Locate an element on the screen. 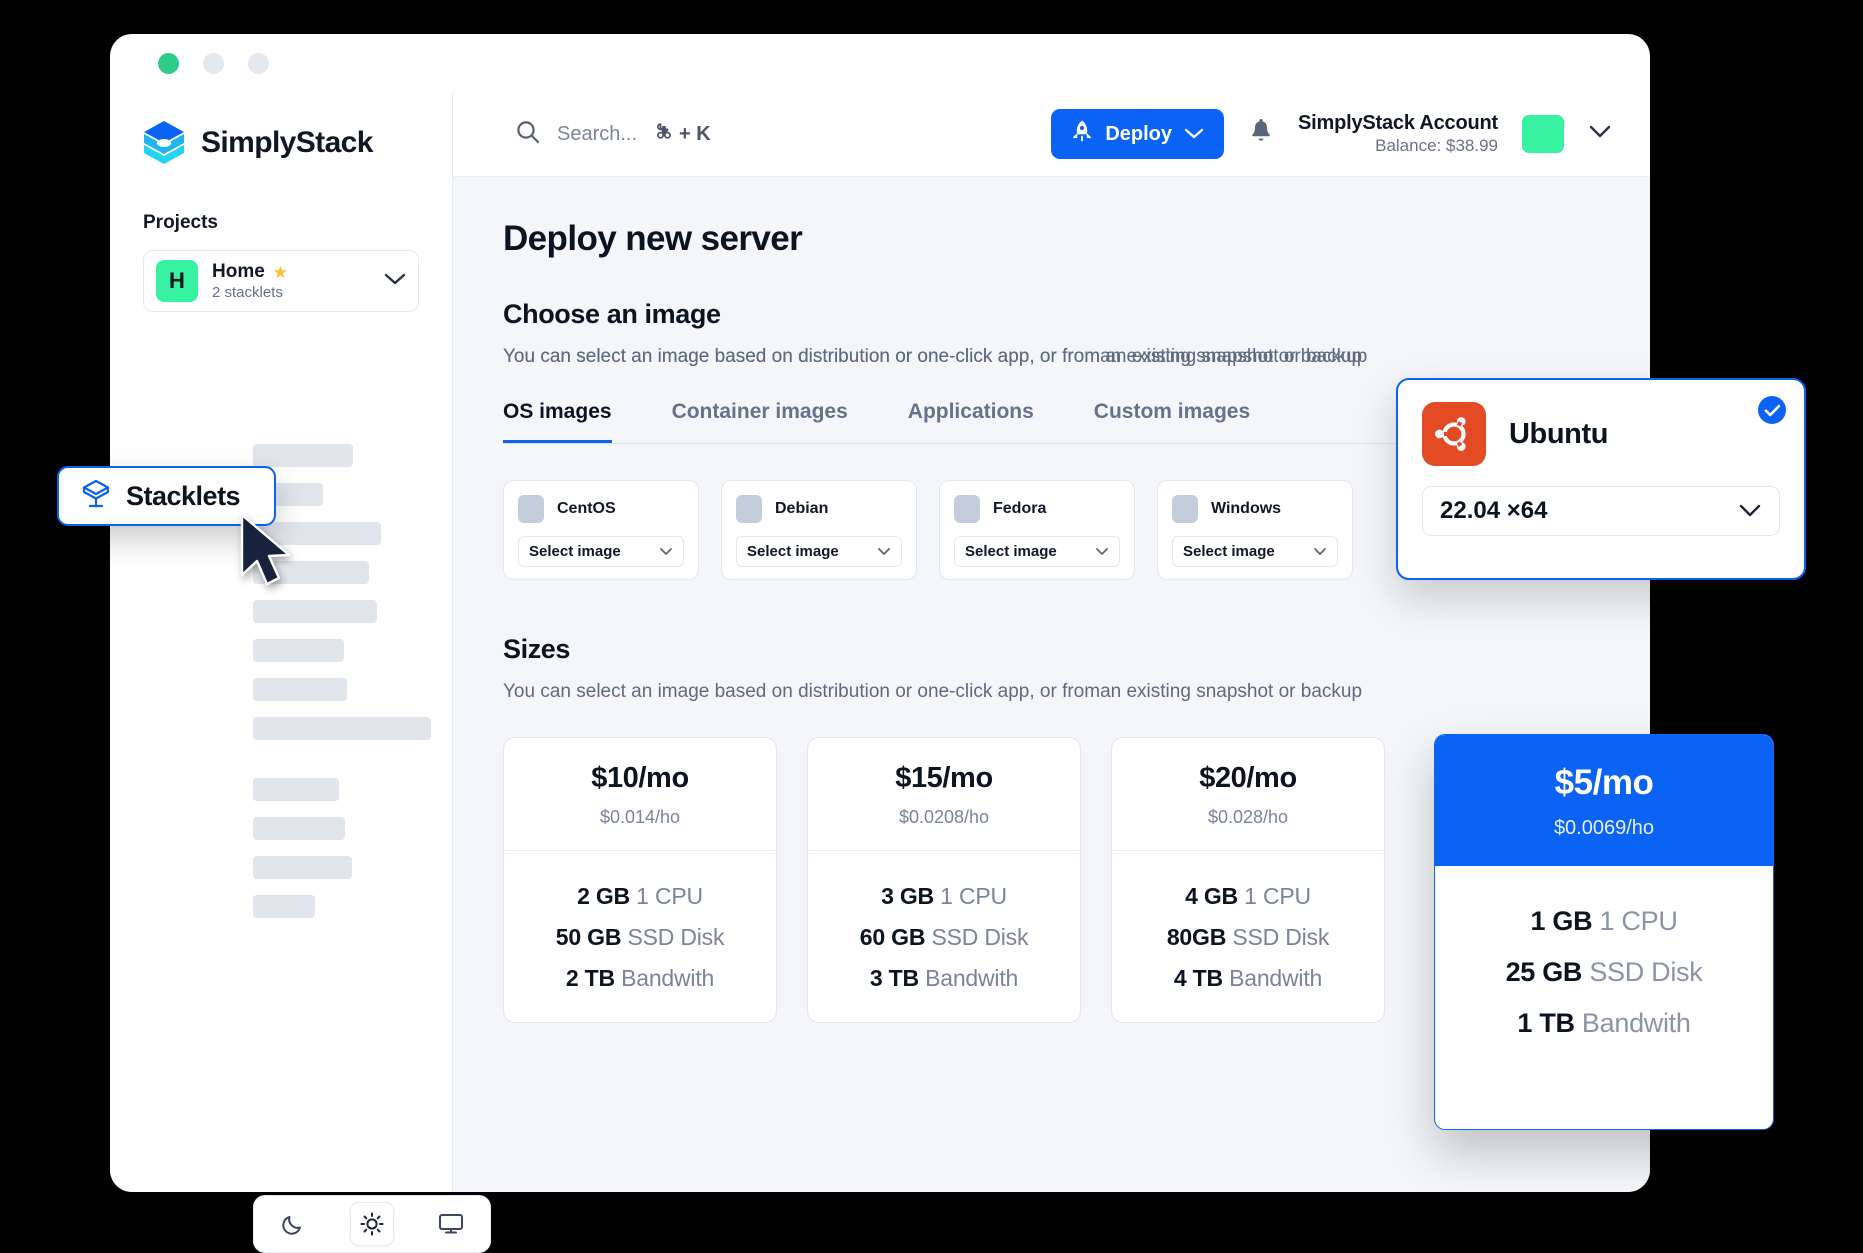  search-shortcut-label: + K is located at coordinates (695, 133).